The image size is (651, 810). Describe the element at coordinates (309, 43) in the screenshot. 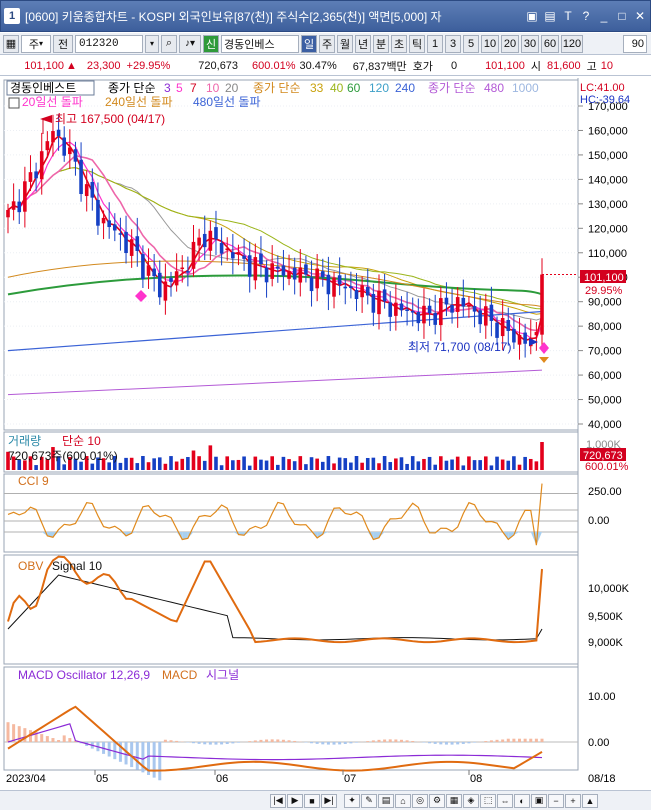

I see `period-tab-day: 일` at that location.